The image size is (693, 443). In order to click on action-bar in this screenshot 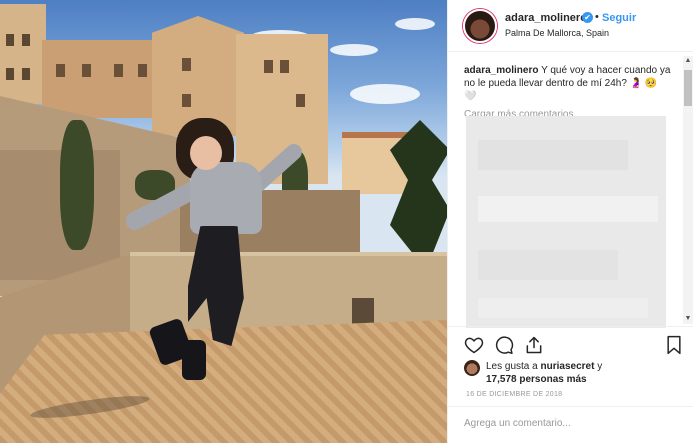, I will do `click(570, 344)`.